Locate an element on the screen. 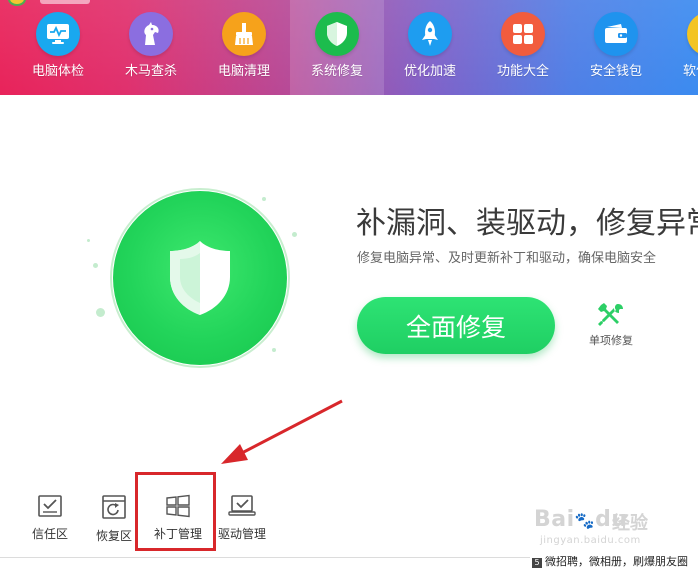  trust-zone-icon is located at coordinates (50, 506).